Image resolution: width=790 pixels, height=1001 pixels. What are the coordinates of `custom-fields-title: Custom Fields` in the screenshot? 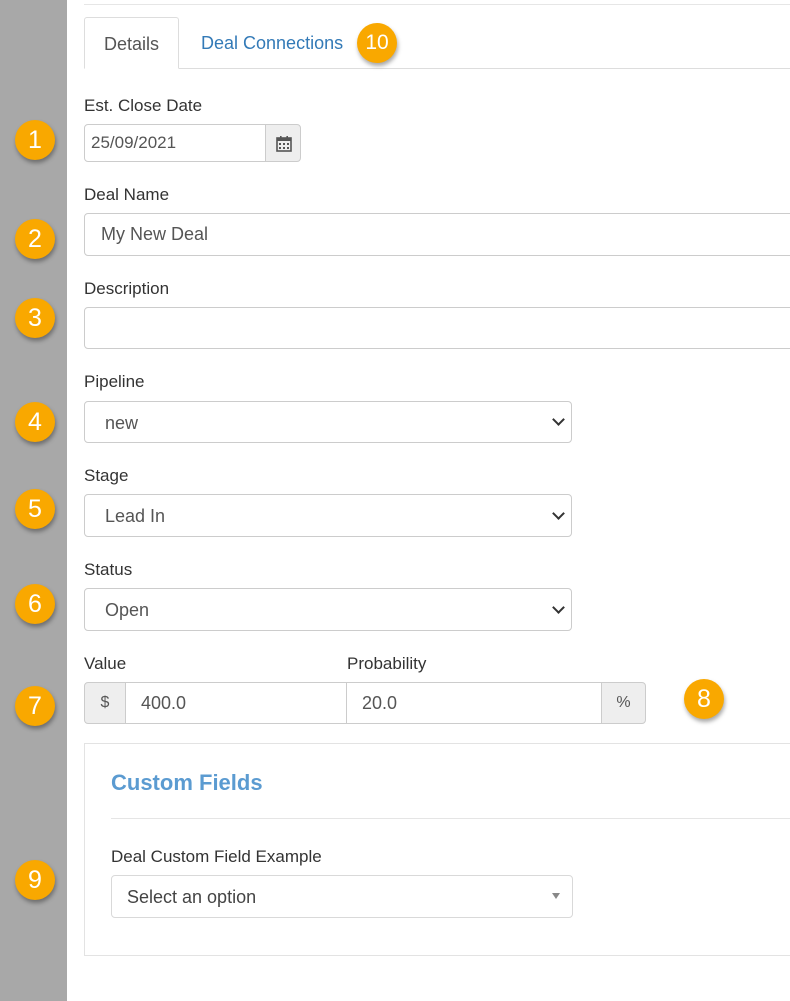 It's located at (187, 782).